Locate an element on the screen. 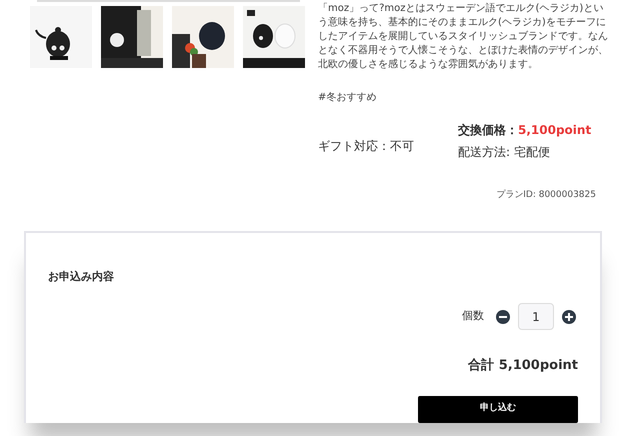  plus-button is located at coordinates (569, 317).